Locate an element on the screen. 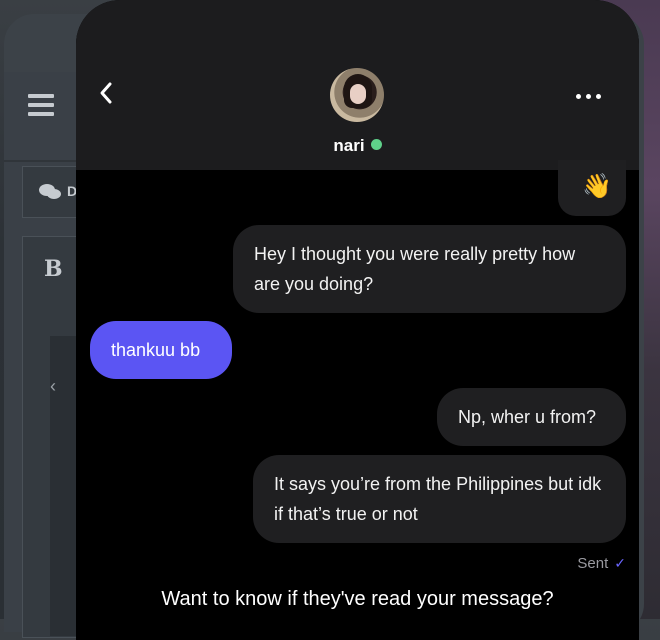  more-options-button is located at coordinates (596, 96).